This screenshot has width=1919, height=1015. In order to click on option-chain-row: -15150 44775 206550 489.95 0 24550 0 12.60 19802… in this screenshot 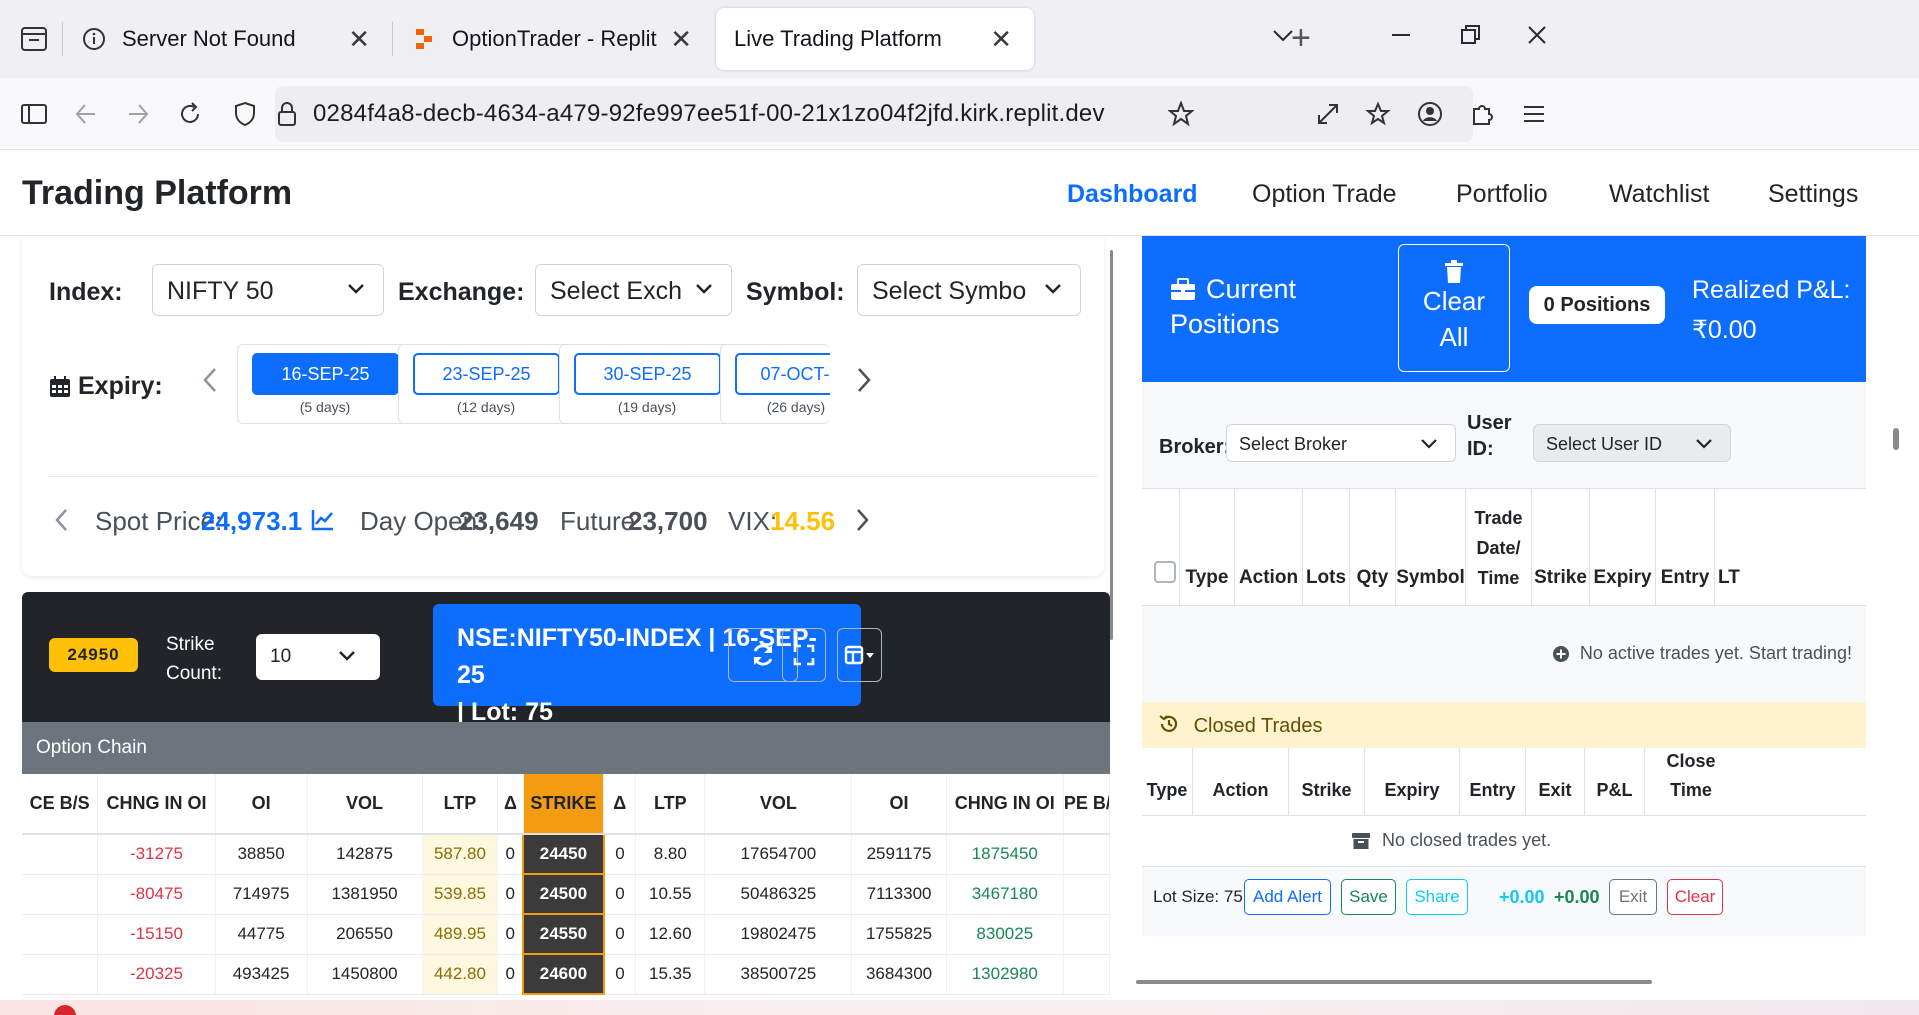, I will do `click(566, 934)`.